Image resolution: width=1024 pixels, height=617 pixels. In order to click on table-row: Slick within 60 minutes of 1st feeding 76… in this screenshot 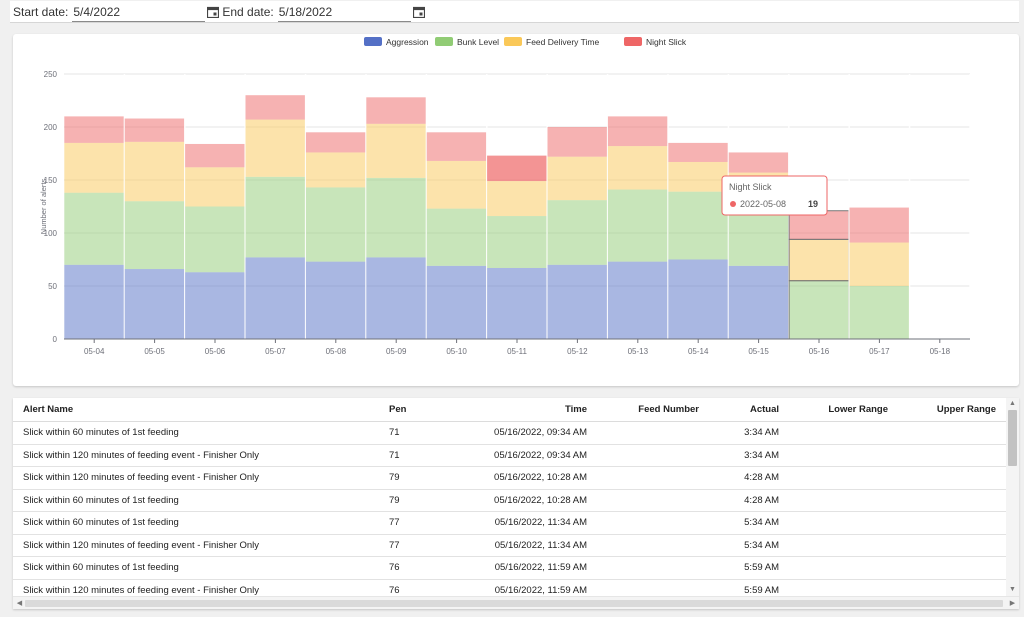, I will do `click(509, 568)`.